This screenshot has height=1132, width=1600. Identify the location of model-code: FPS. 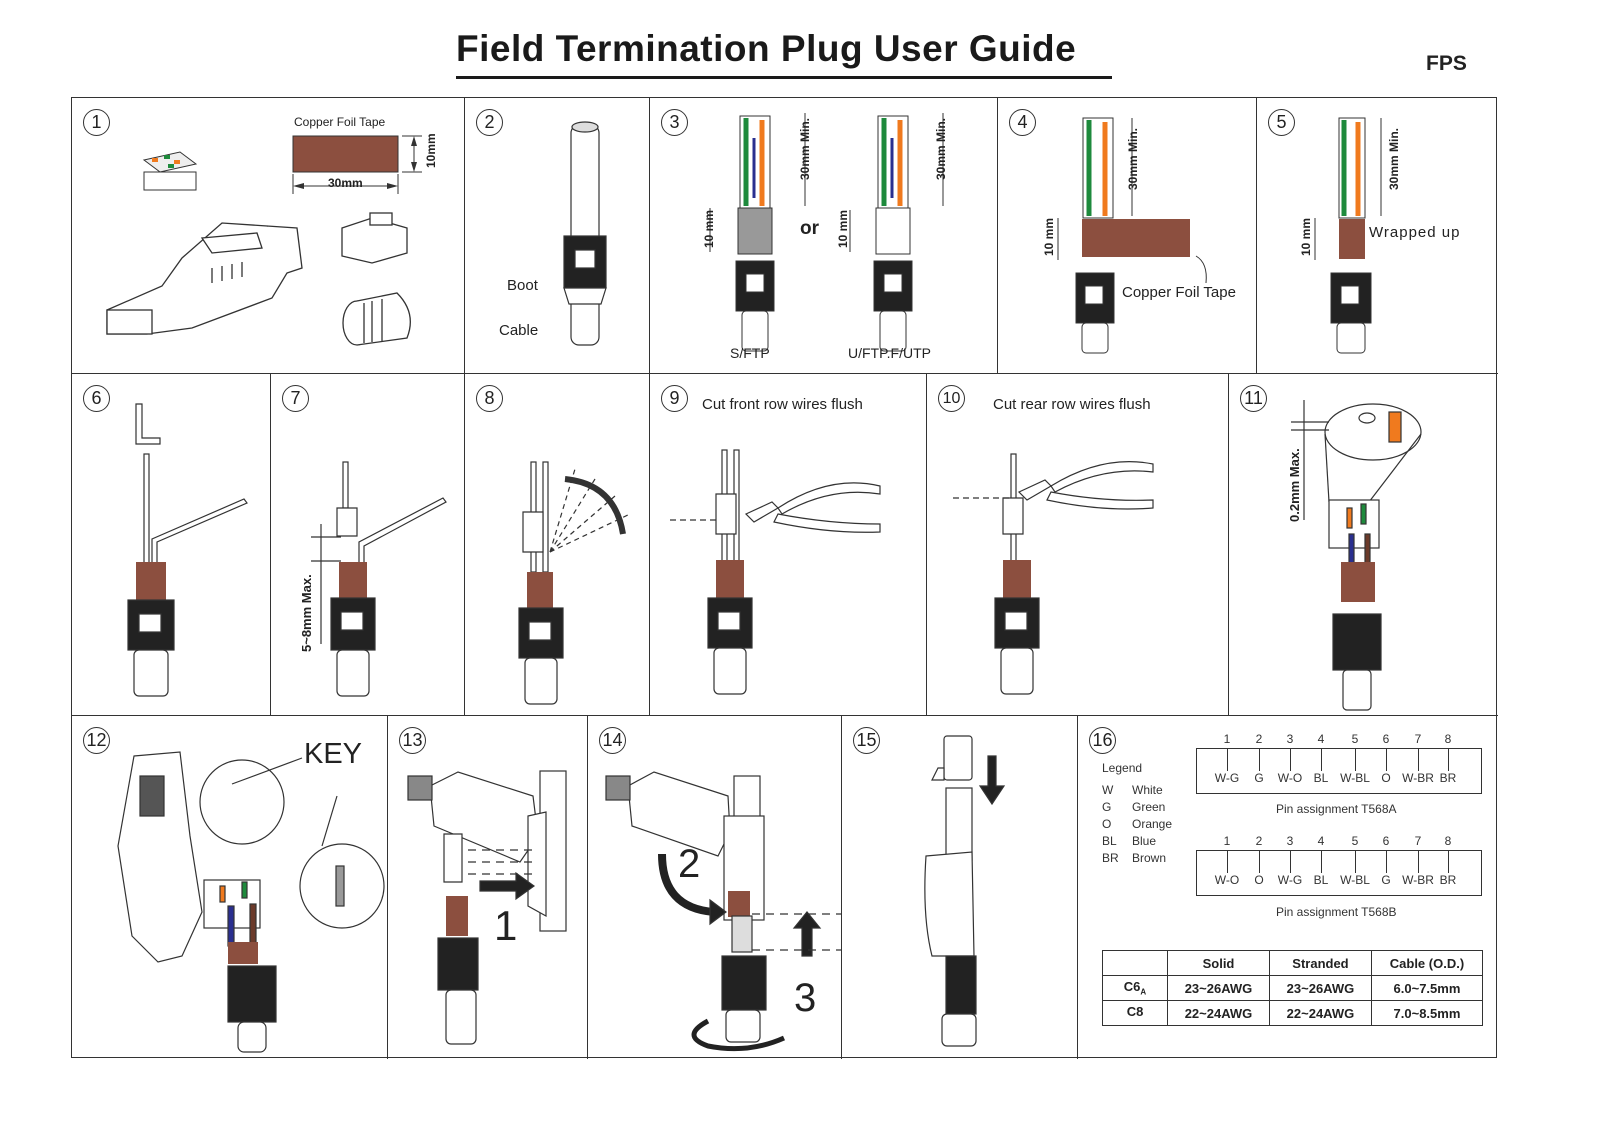
(1446, 63).